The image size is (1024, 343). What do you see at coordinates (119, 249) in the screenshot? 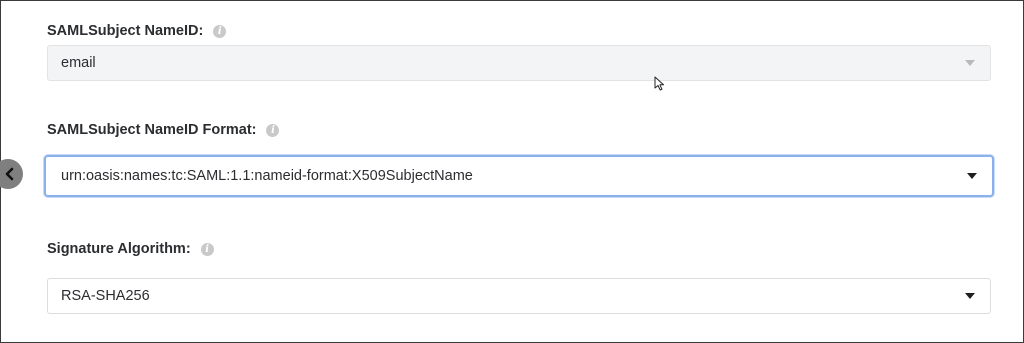
I see `signature-algorithm-label-text: Signature Algorithm:` at bounding box center [119, 249].